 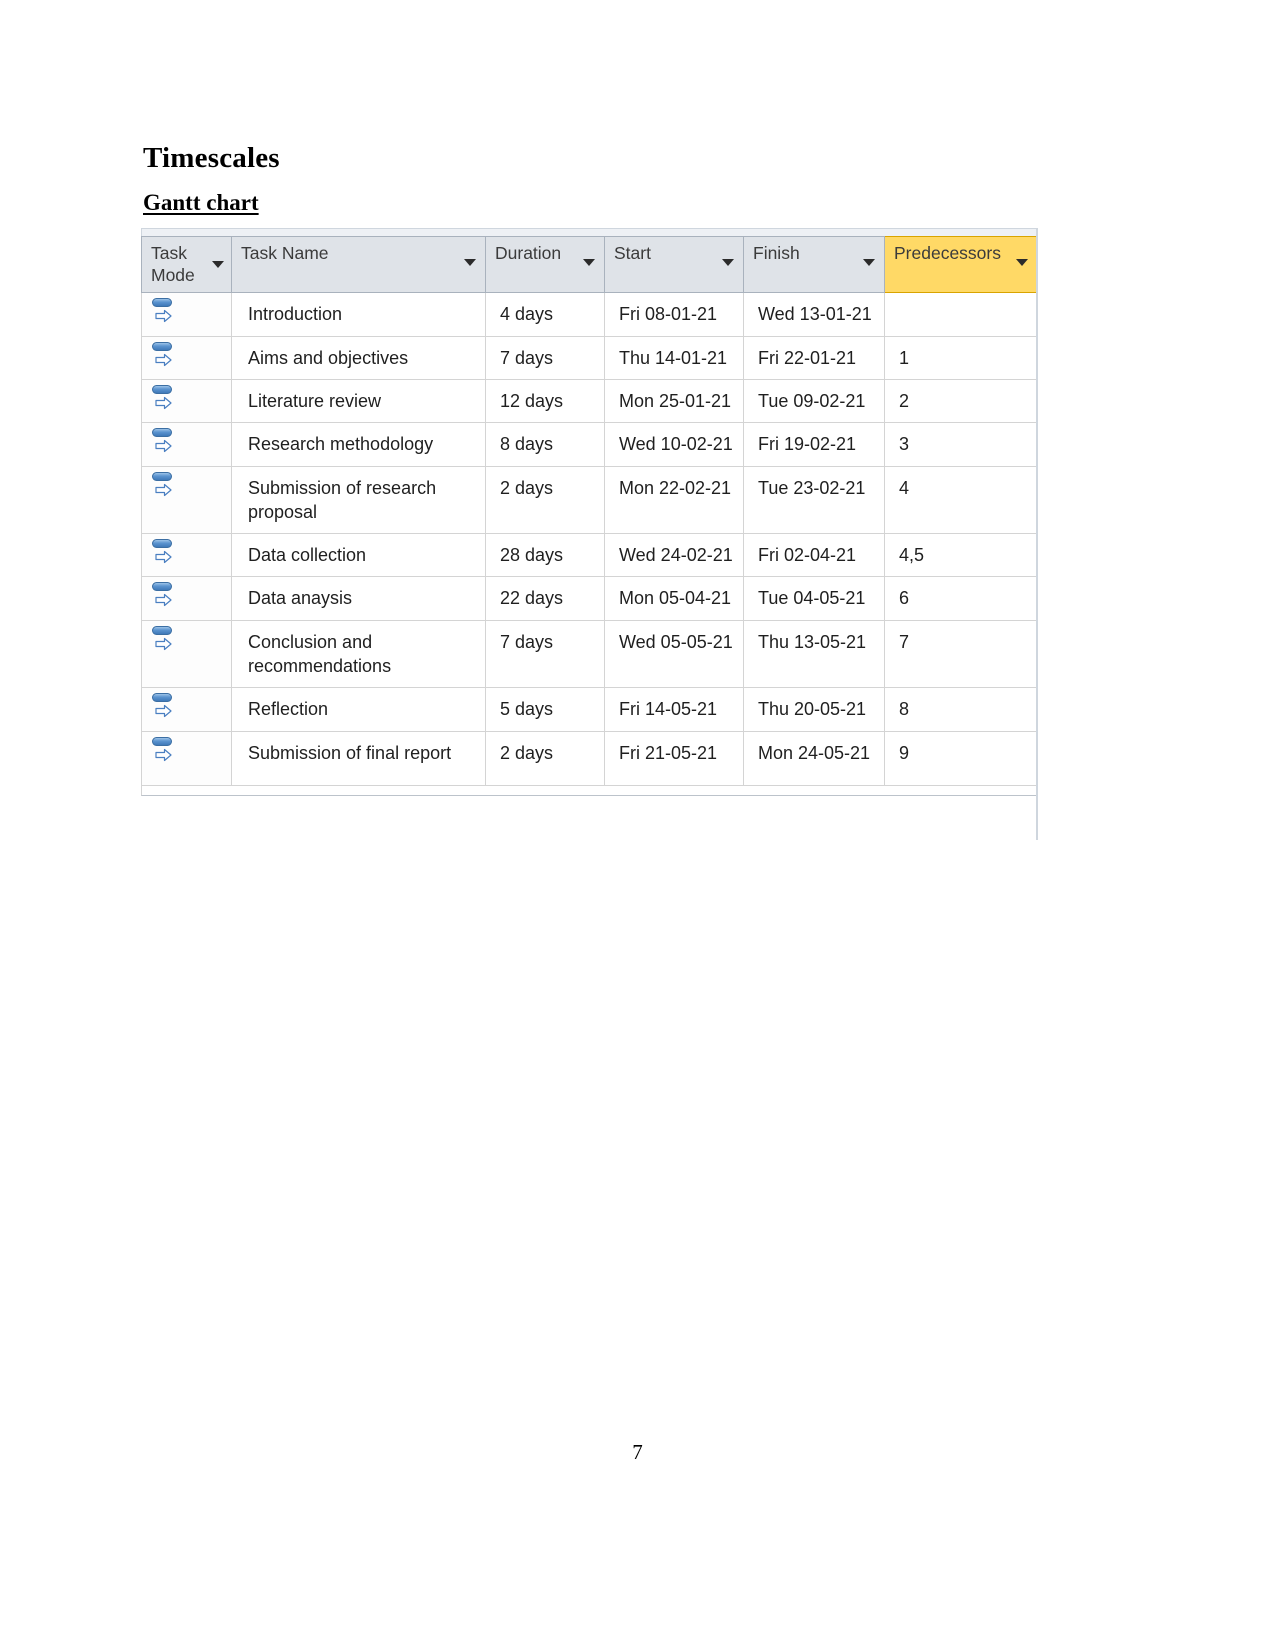 I want to click on cell-predecessors: 4, so click(x=961, y=500).